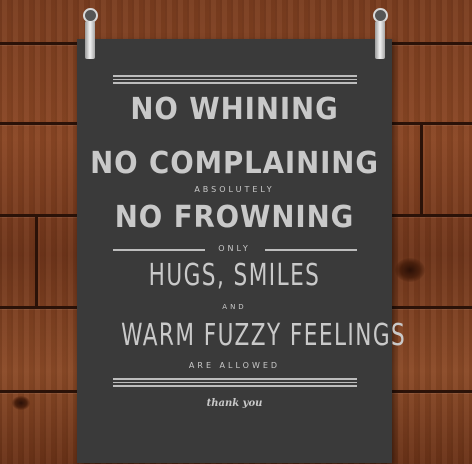 The width and height of the screenshot is (472, 464). What do you see at coordinates (234, 275) in the screenshot?
I see `poster-line-hugs-smiles: HUGS, SMILES` at bounding box center [234, 275].